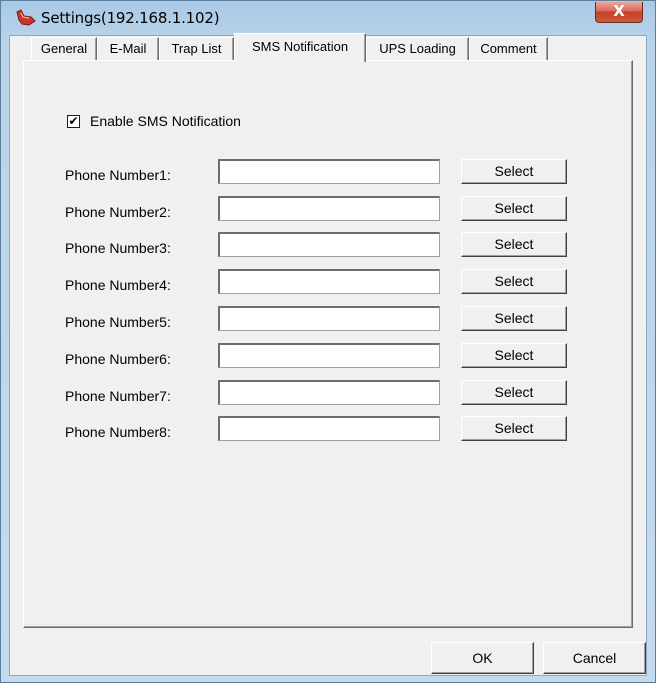 Image resolution: width=656 pixels, height=683 pixels. I want to click on tab-label: Trap List, so click(196, 48).